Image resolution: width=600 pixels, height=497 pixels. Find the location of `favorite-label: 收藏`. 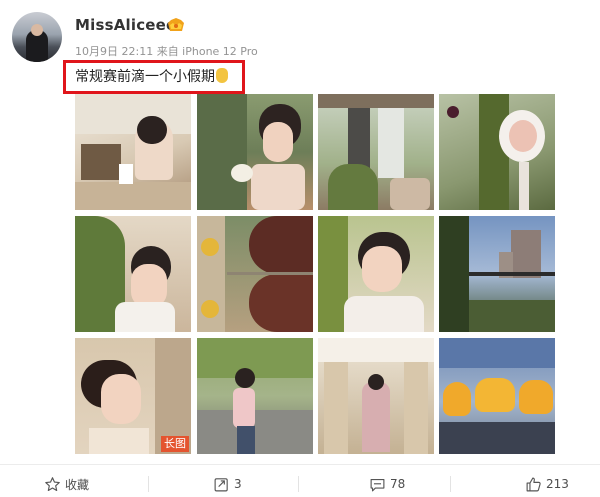

favorite-label: 收藏 is located at coordinates (77, 484).